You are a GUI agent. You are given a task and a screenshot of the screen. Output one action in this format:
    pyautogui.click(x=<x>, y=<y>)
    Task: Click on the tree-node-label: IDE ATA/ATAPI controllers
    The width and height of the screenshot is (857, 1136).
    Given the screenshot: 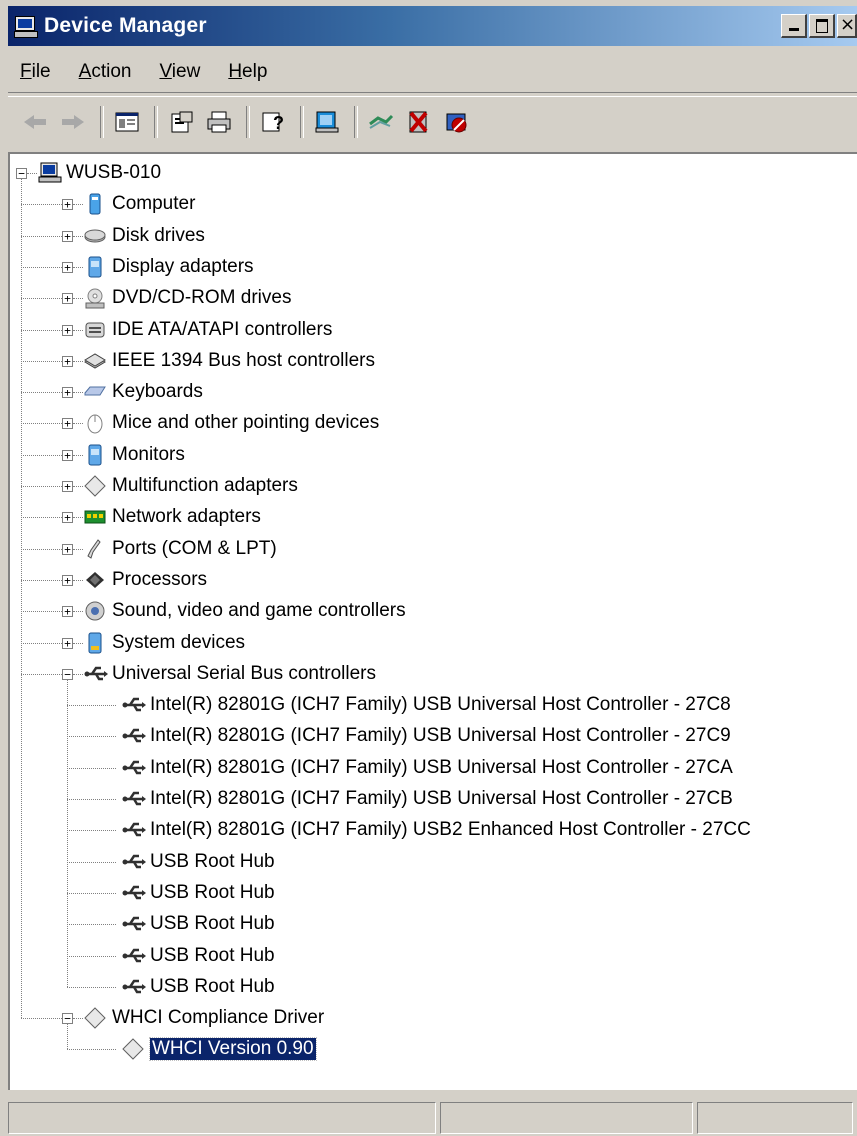 What is the action you would take?
    pyautogui.click(x=222, y=329)
    